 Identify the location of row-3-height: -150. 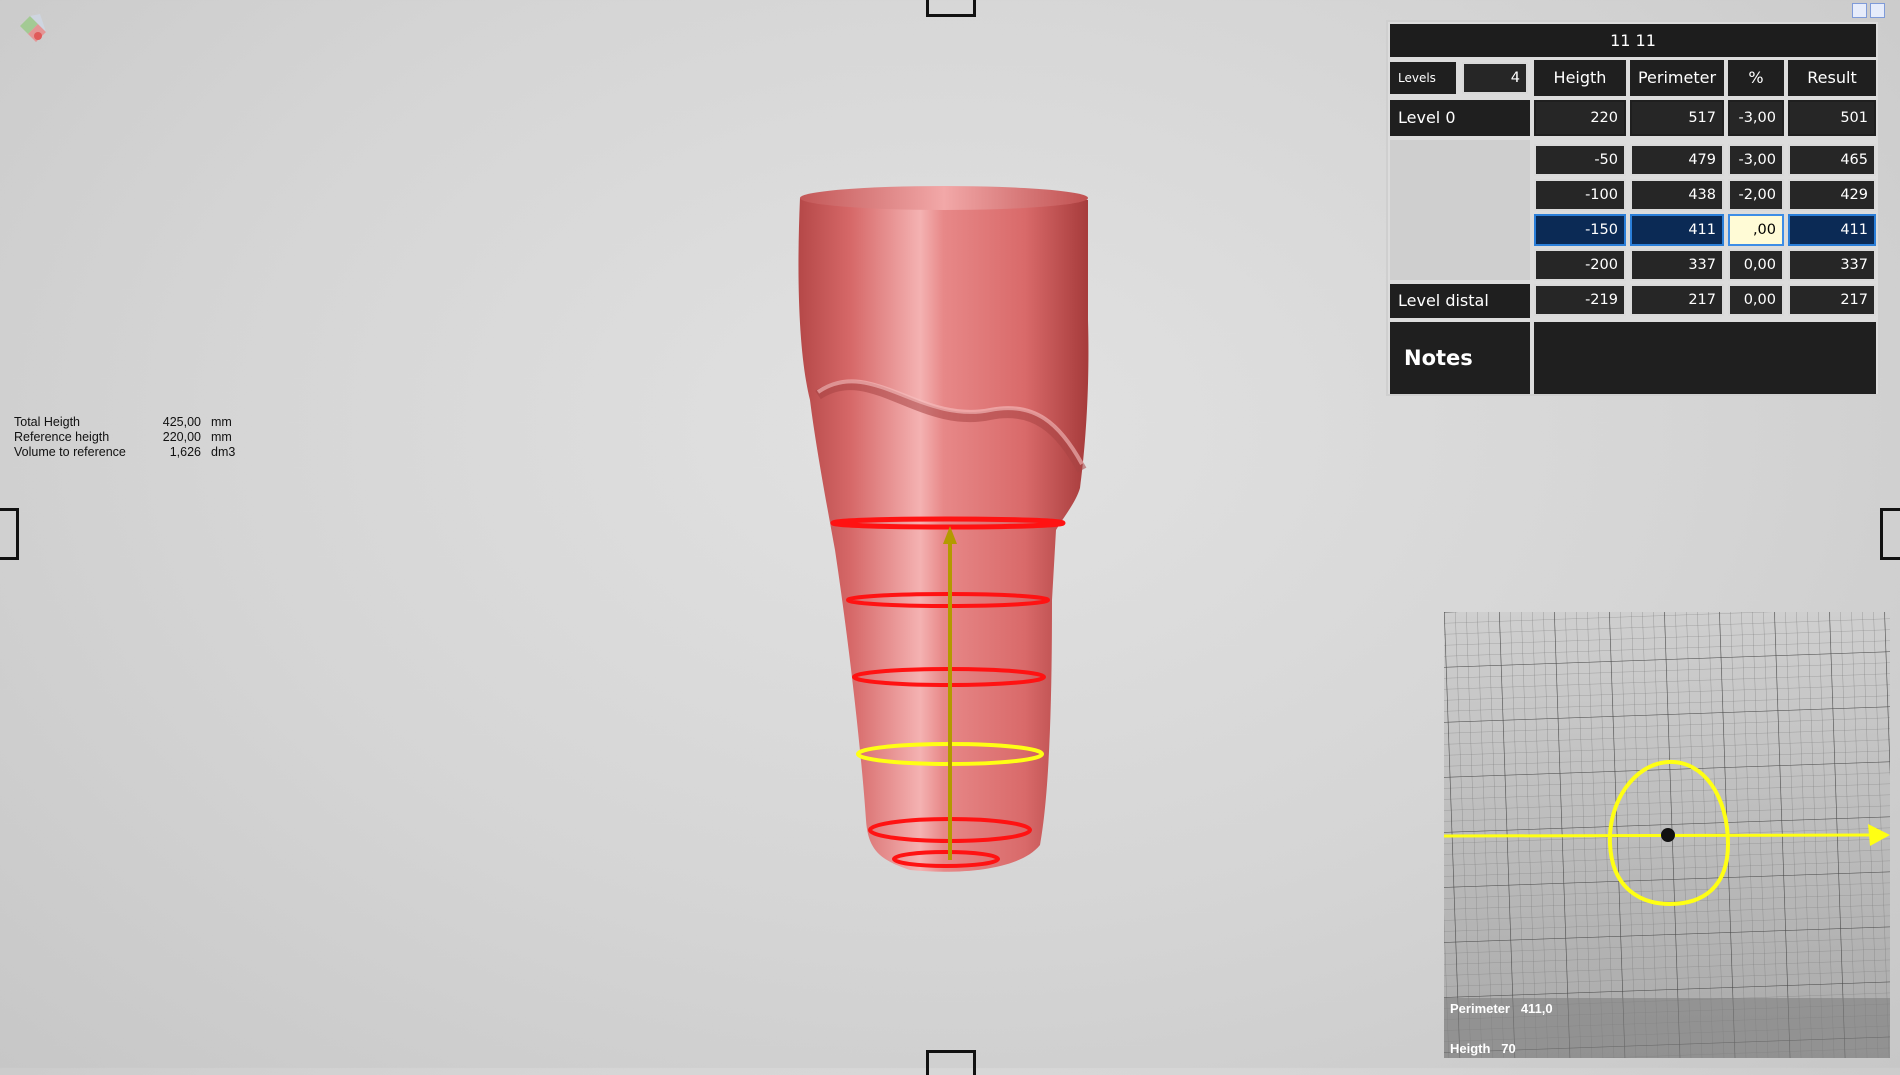
(1580, 230).